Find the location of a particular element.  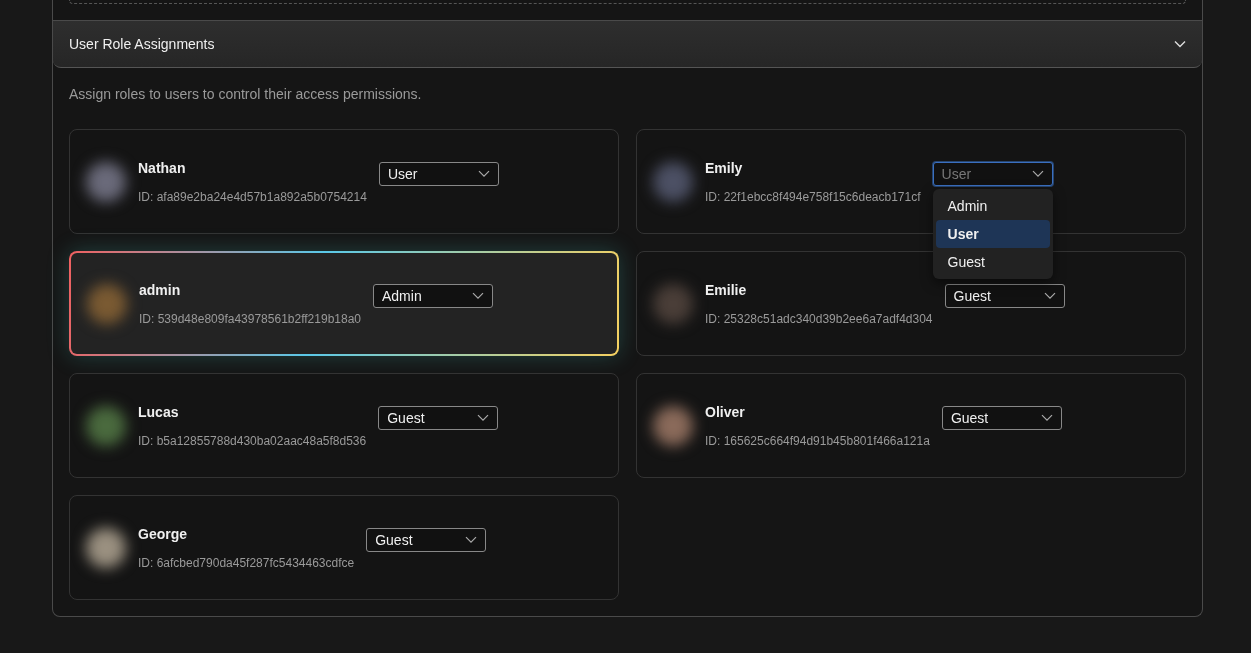

chevron-icon is located at coordinates (1180, 44).